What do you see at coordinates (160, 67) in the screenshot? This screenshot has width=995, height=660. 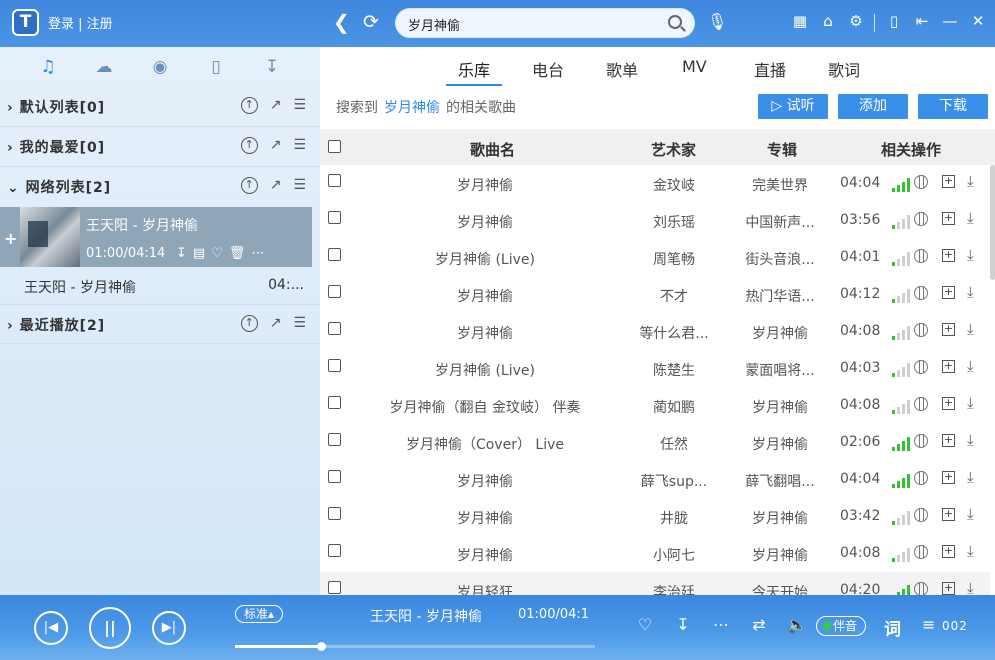 I see `radio-icon: ◉` at bounding box center [160, 67].